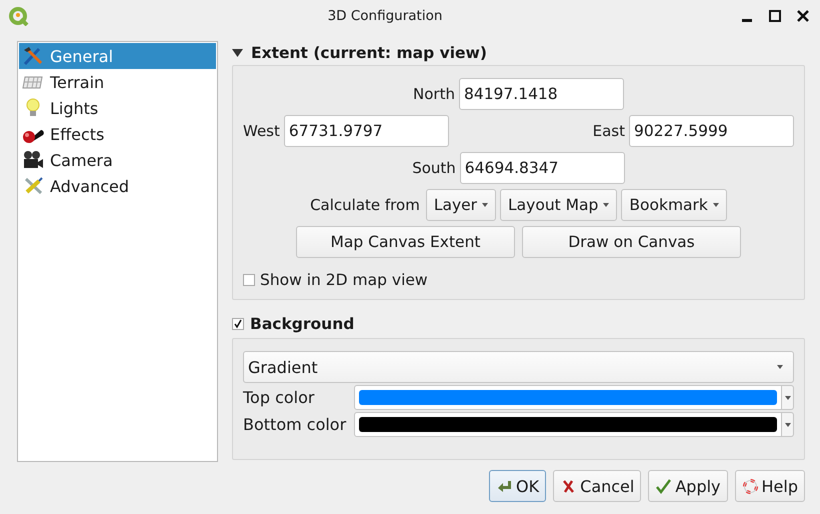 The width and height of the screenshot is (820, 514). I want to click on south-field: 64694.8347, so click(542, 168).